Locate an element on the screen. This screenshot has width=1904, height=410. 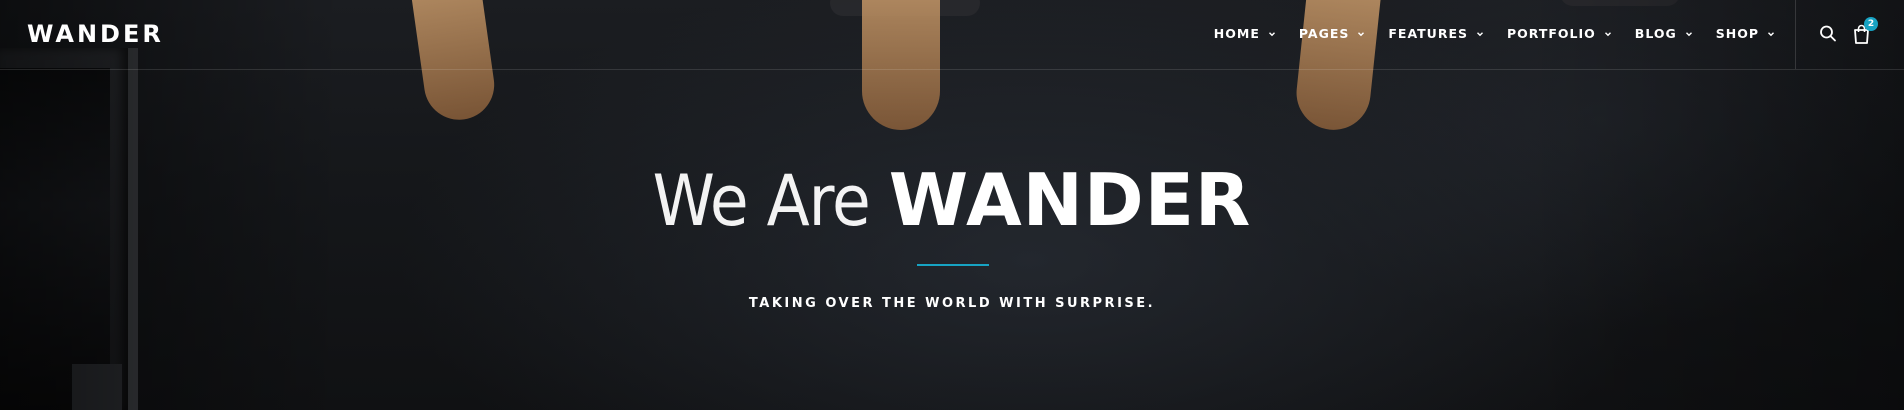
nav-item-label: FEATURES is located at coordinates (1428, 33).